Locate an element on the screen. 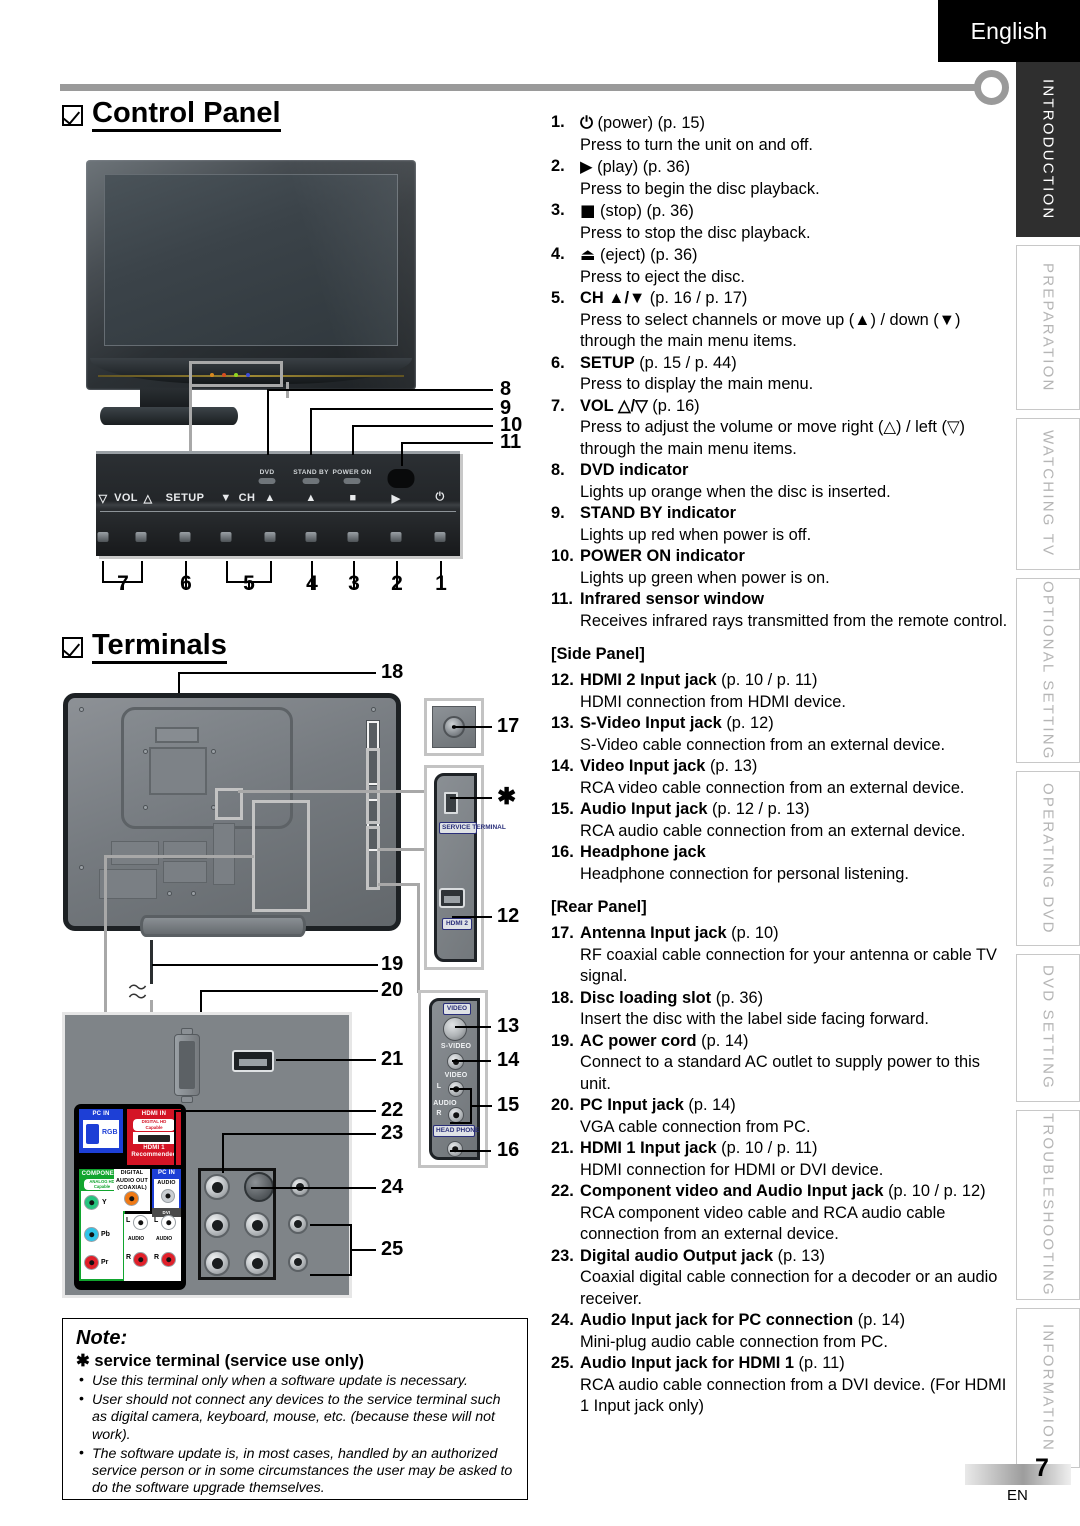 The width and height of the screenshot is (1080, 1526). audio-r-label: R is located at coordinates (439, 1113).